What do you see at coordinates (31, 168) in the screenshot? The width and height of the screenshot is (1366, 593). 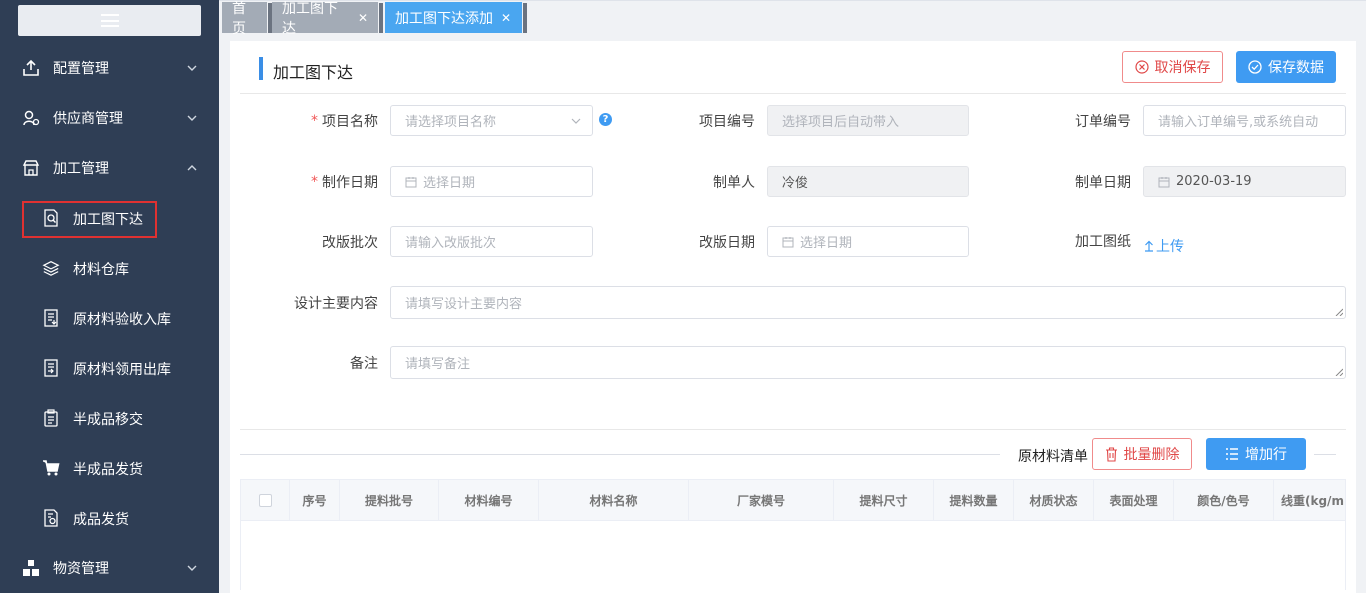 I see `store-icon` at bounding box center [31, 168].